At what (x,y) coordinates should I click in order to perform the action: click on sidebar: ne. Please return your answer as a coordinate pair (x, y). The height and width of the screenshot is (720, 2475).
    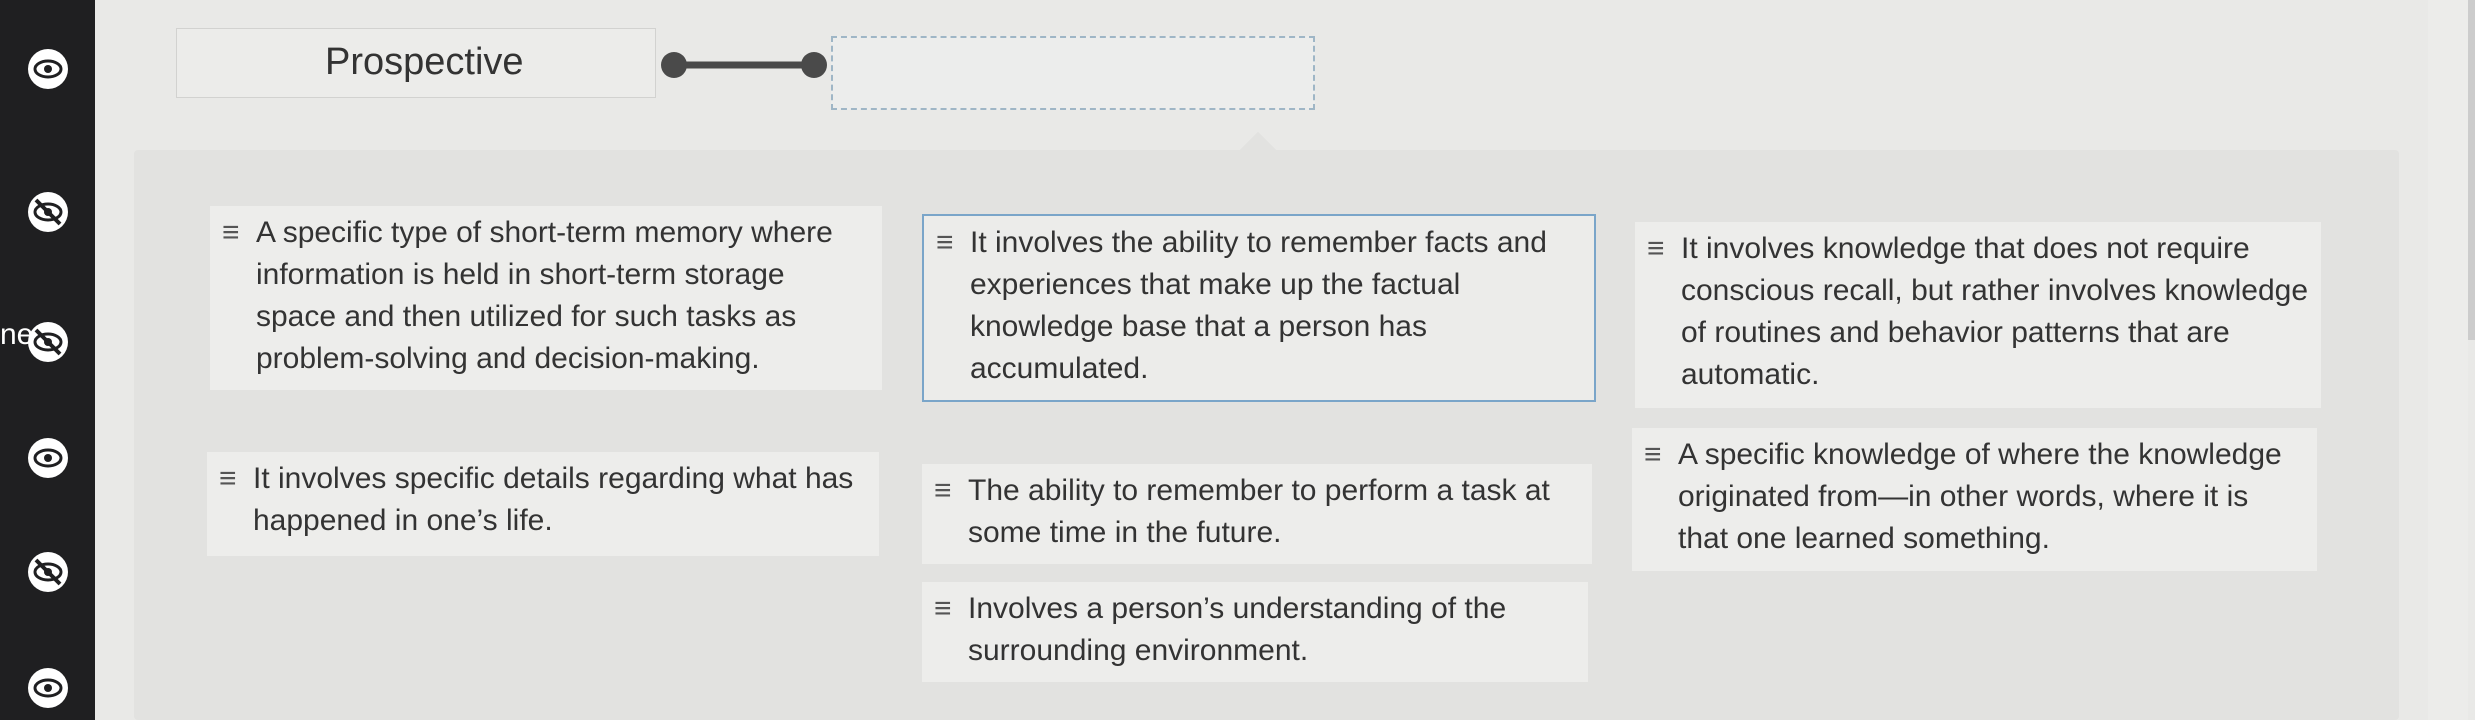
    Looking at the image, I should click on (47, 360).